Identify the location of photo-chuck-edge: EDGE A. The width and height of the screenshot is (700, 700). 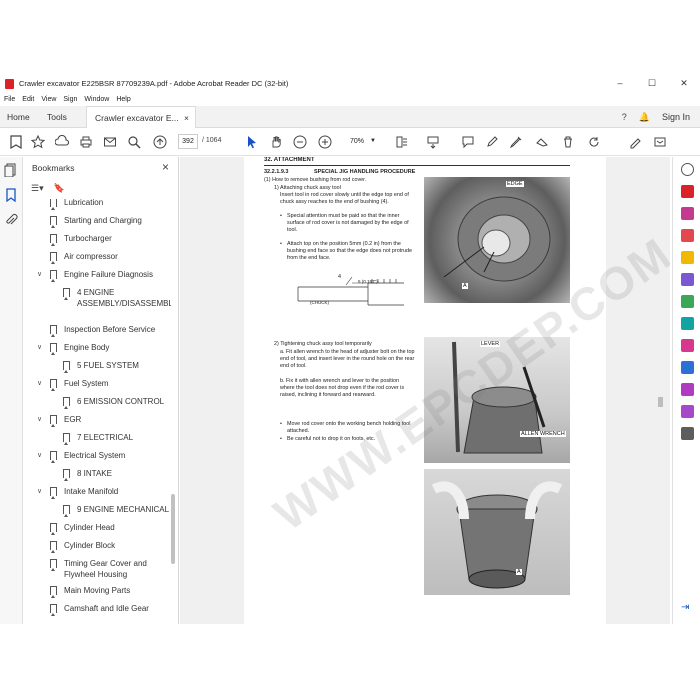
(497, 240).